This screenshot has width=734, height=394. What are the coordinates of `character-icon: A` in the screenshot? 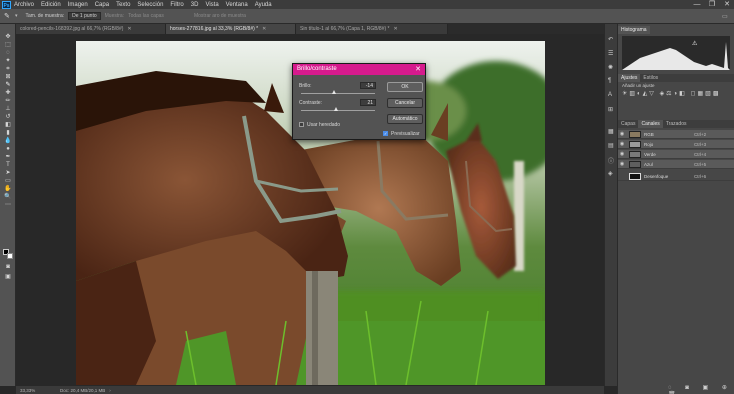 It's located at (610, 95).